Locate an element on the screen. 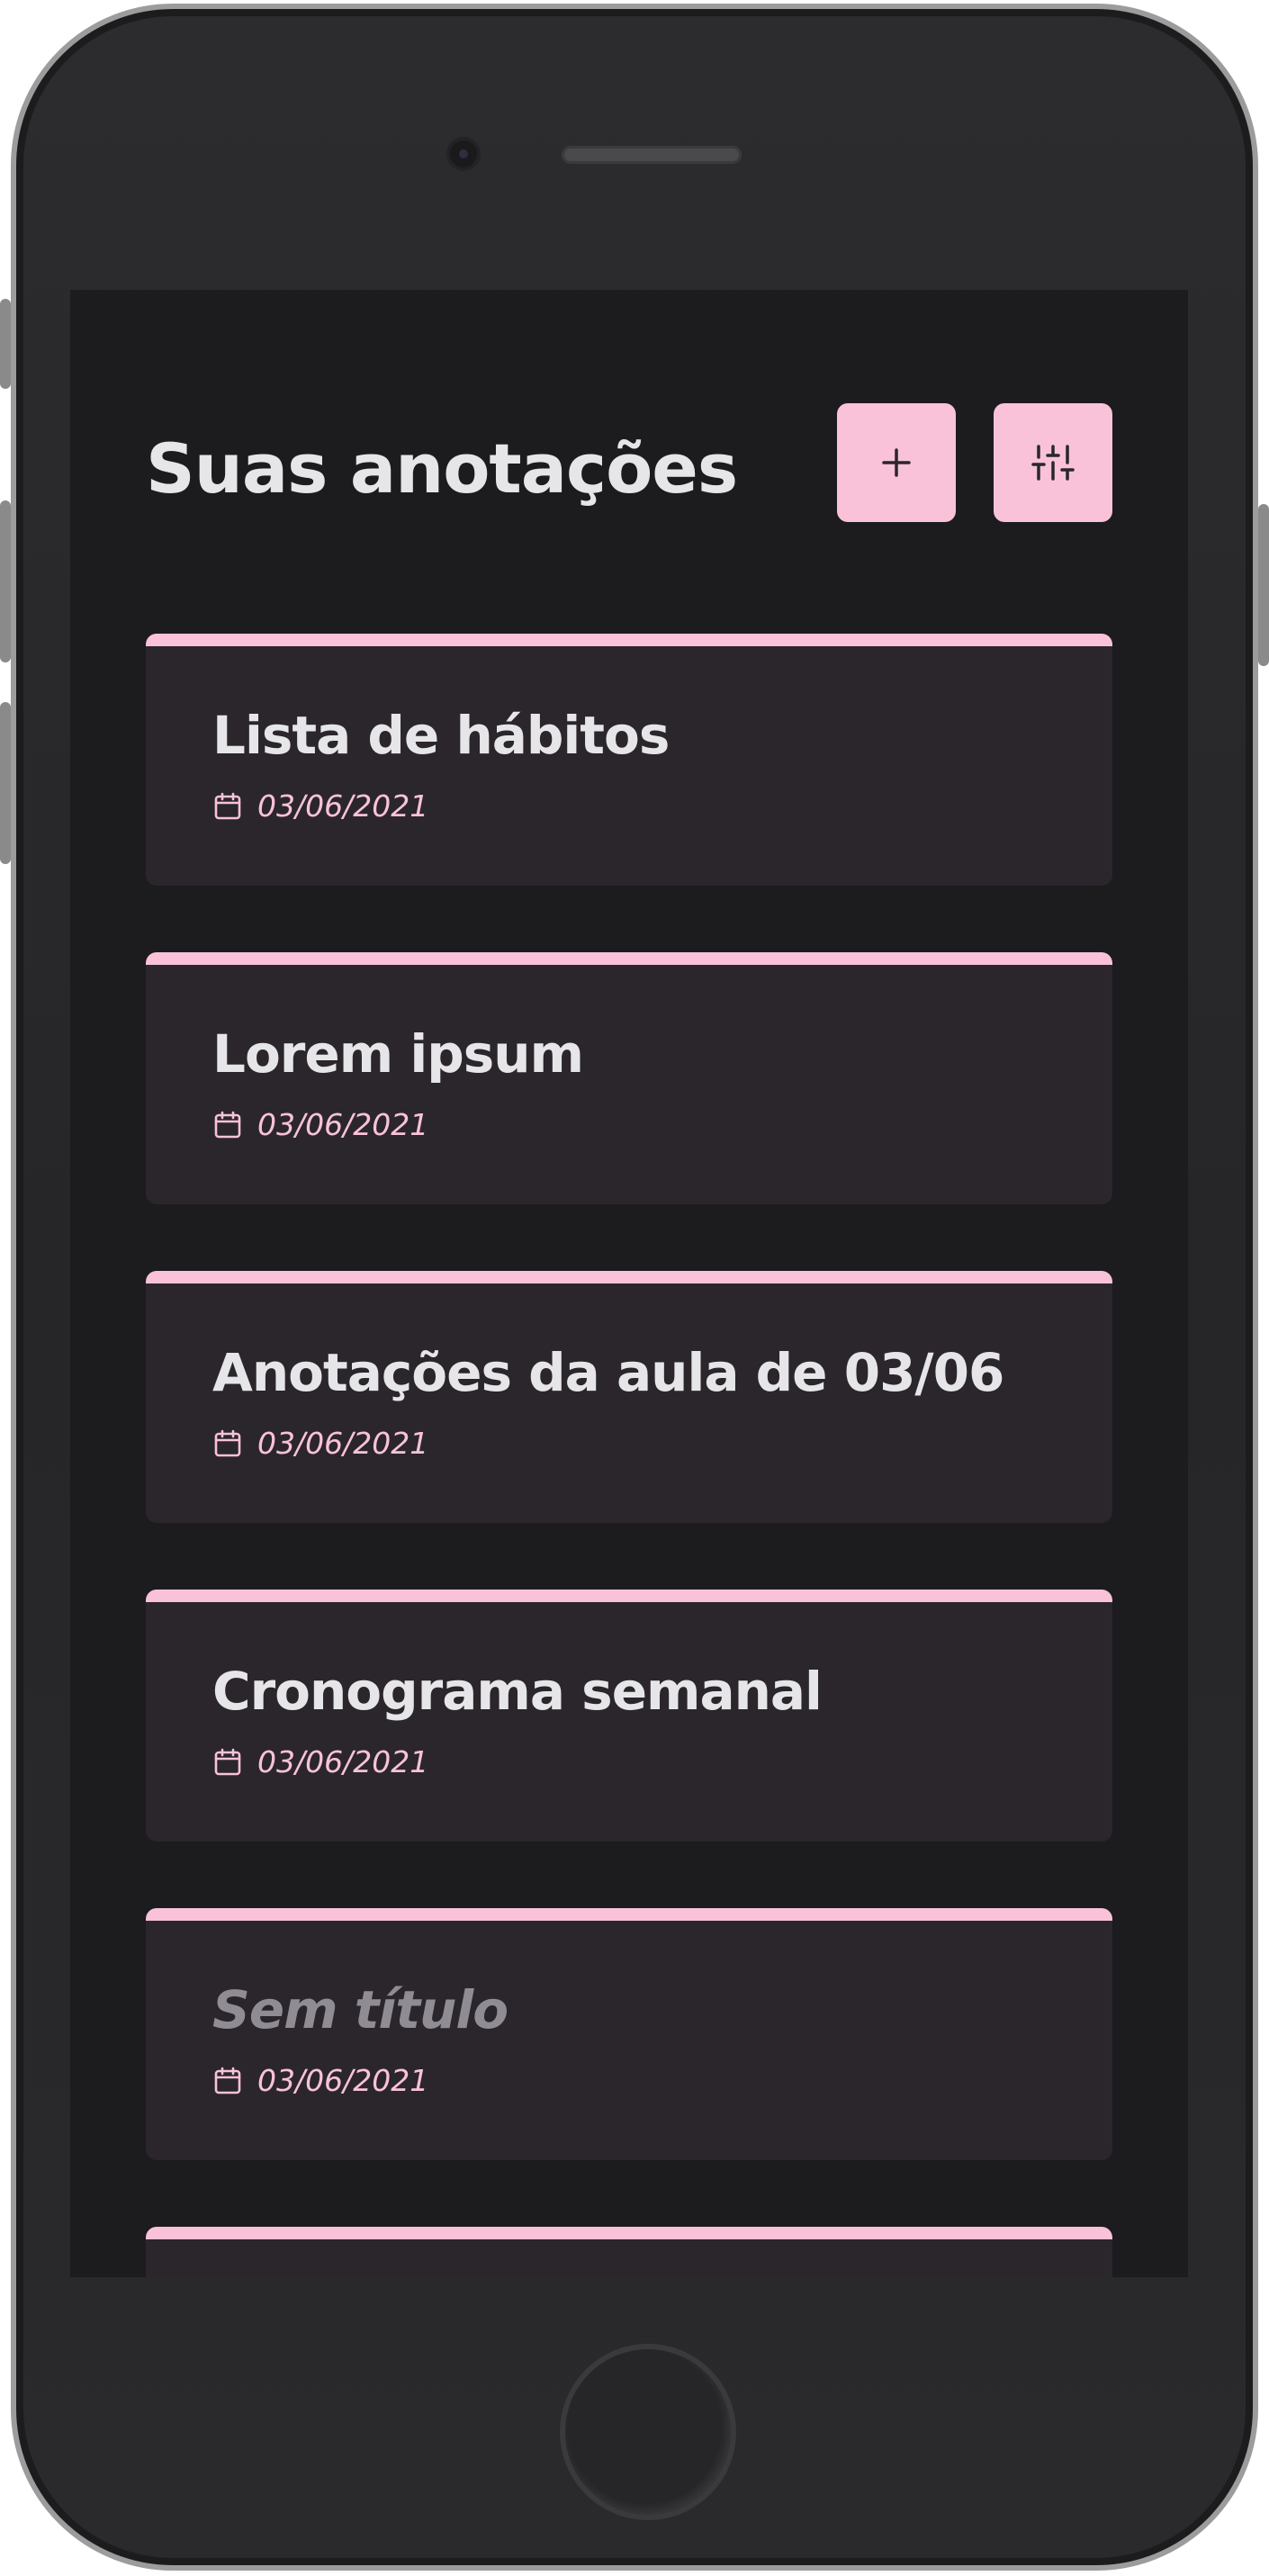  note-card: Cronograma semanal 03/06/2021 is located at coordinates (629, 1716).